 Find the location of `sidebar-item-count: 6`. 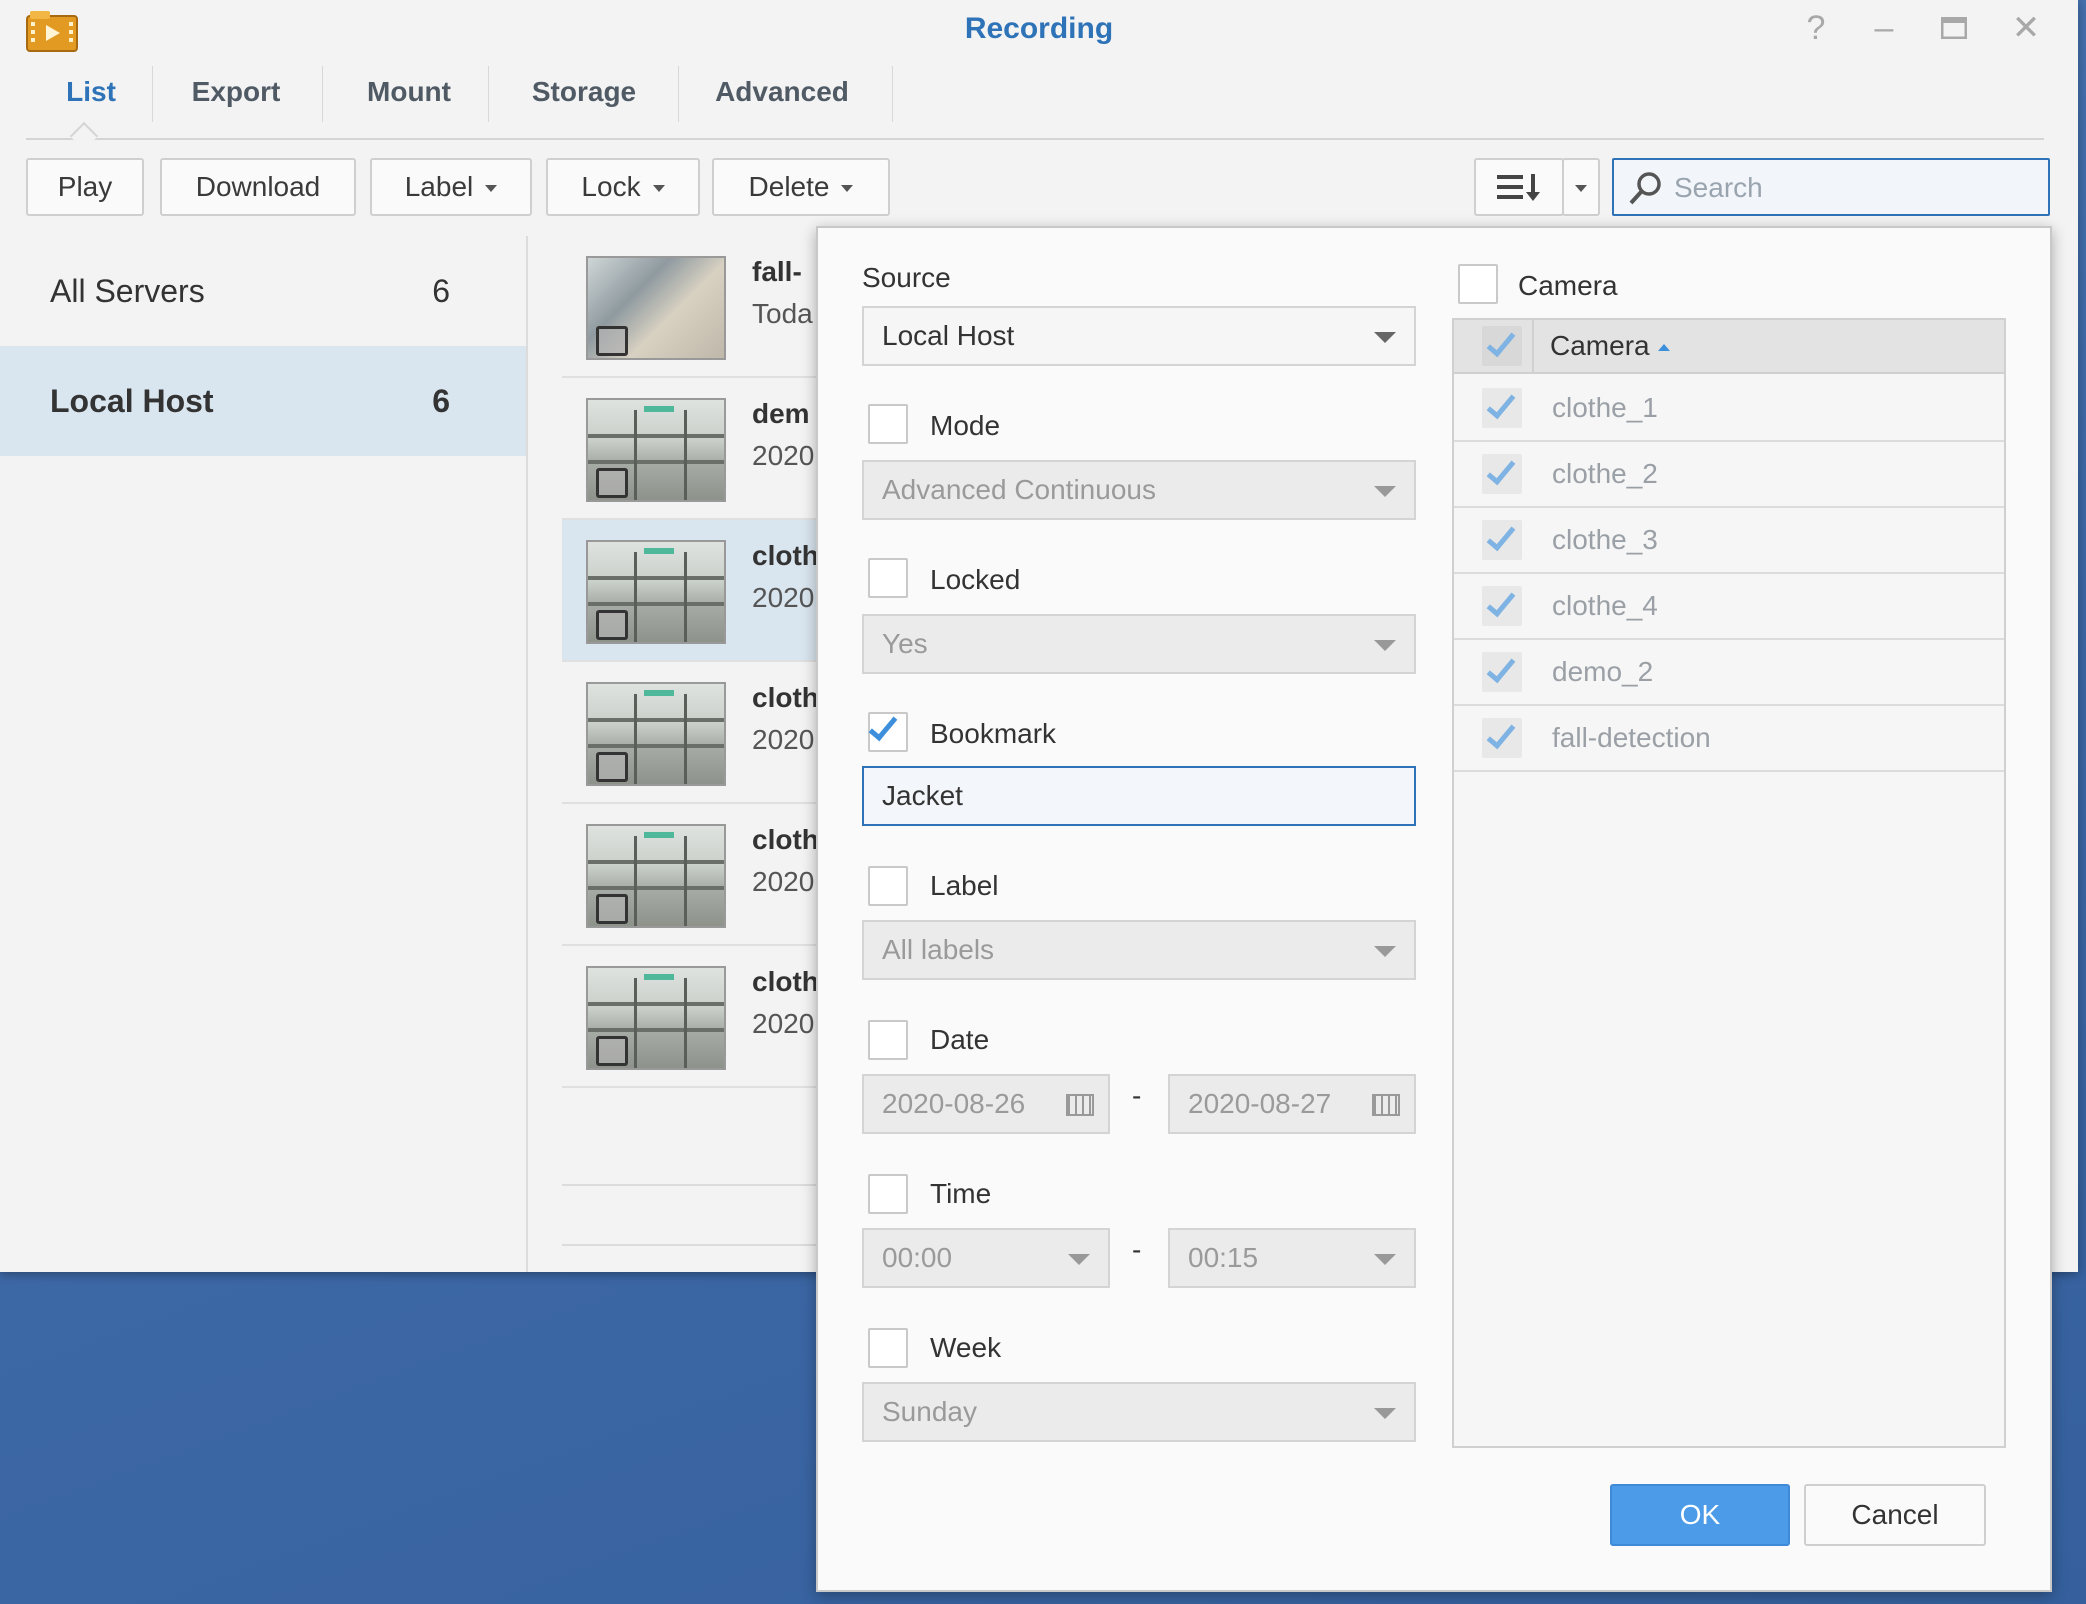

sidebar-item-count: 6 is located at coordinates (441, 290).